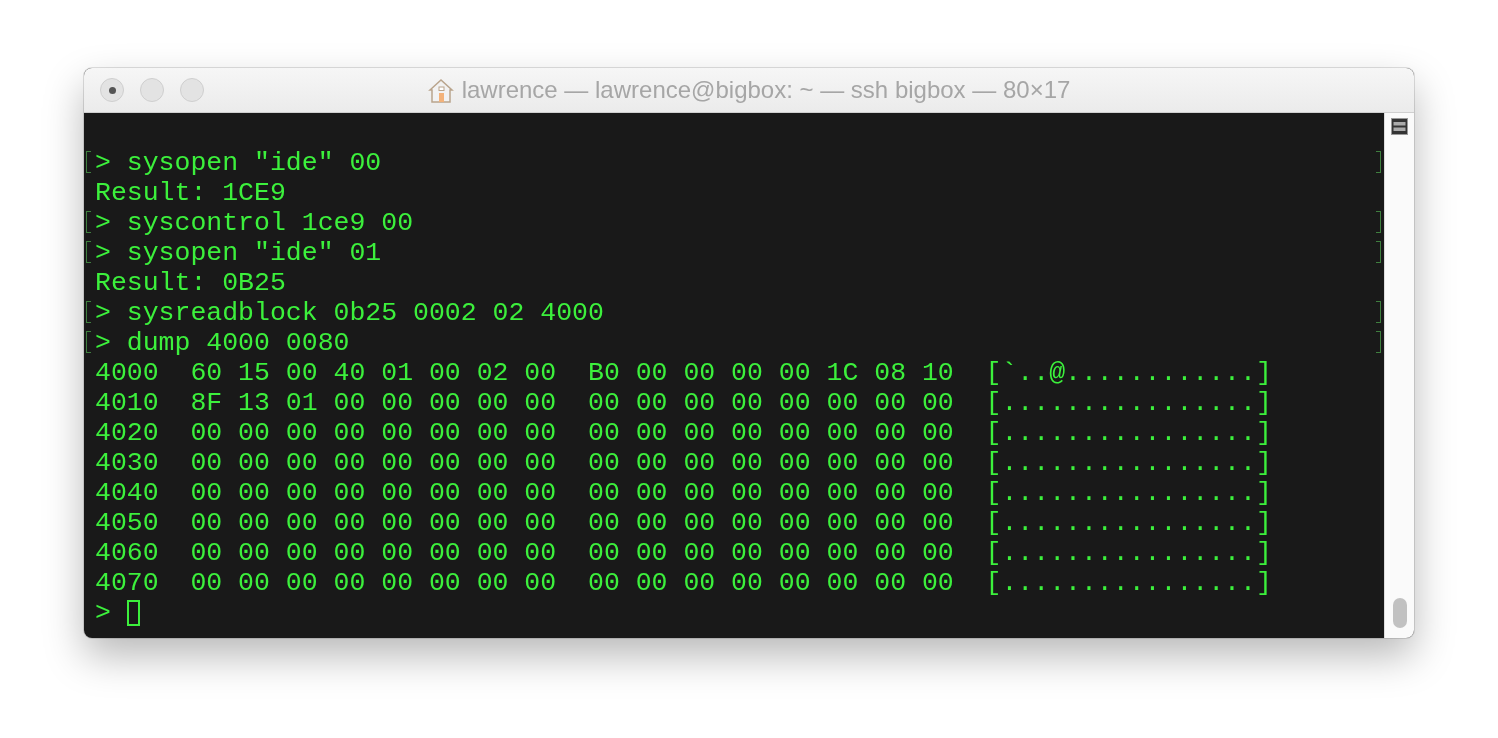 This screenshot has width=1498, height=738. Describe the element at coordinates (1399, 375) in the screenshot. I see `scrollbar` at that location.